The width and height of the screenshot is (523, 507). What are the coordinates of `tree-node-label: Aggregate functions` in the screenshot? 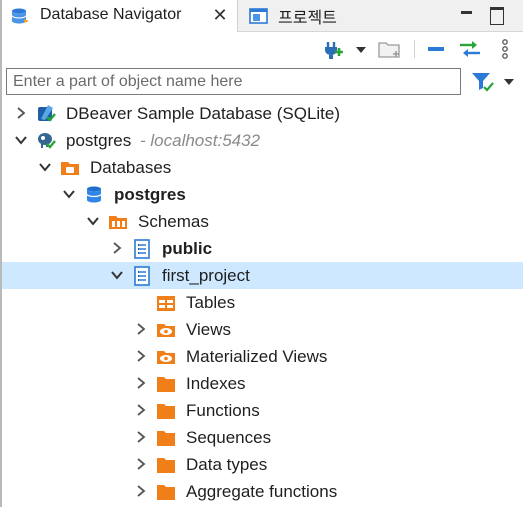 It's located at (262, 491).